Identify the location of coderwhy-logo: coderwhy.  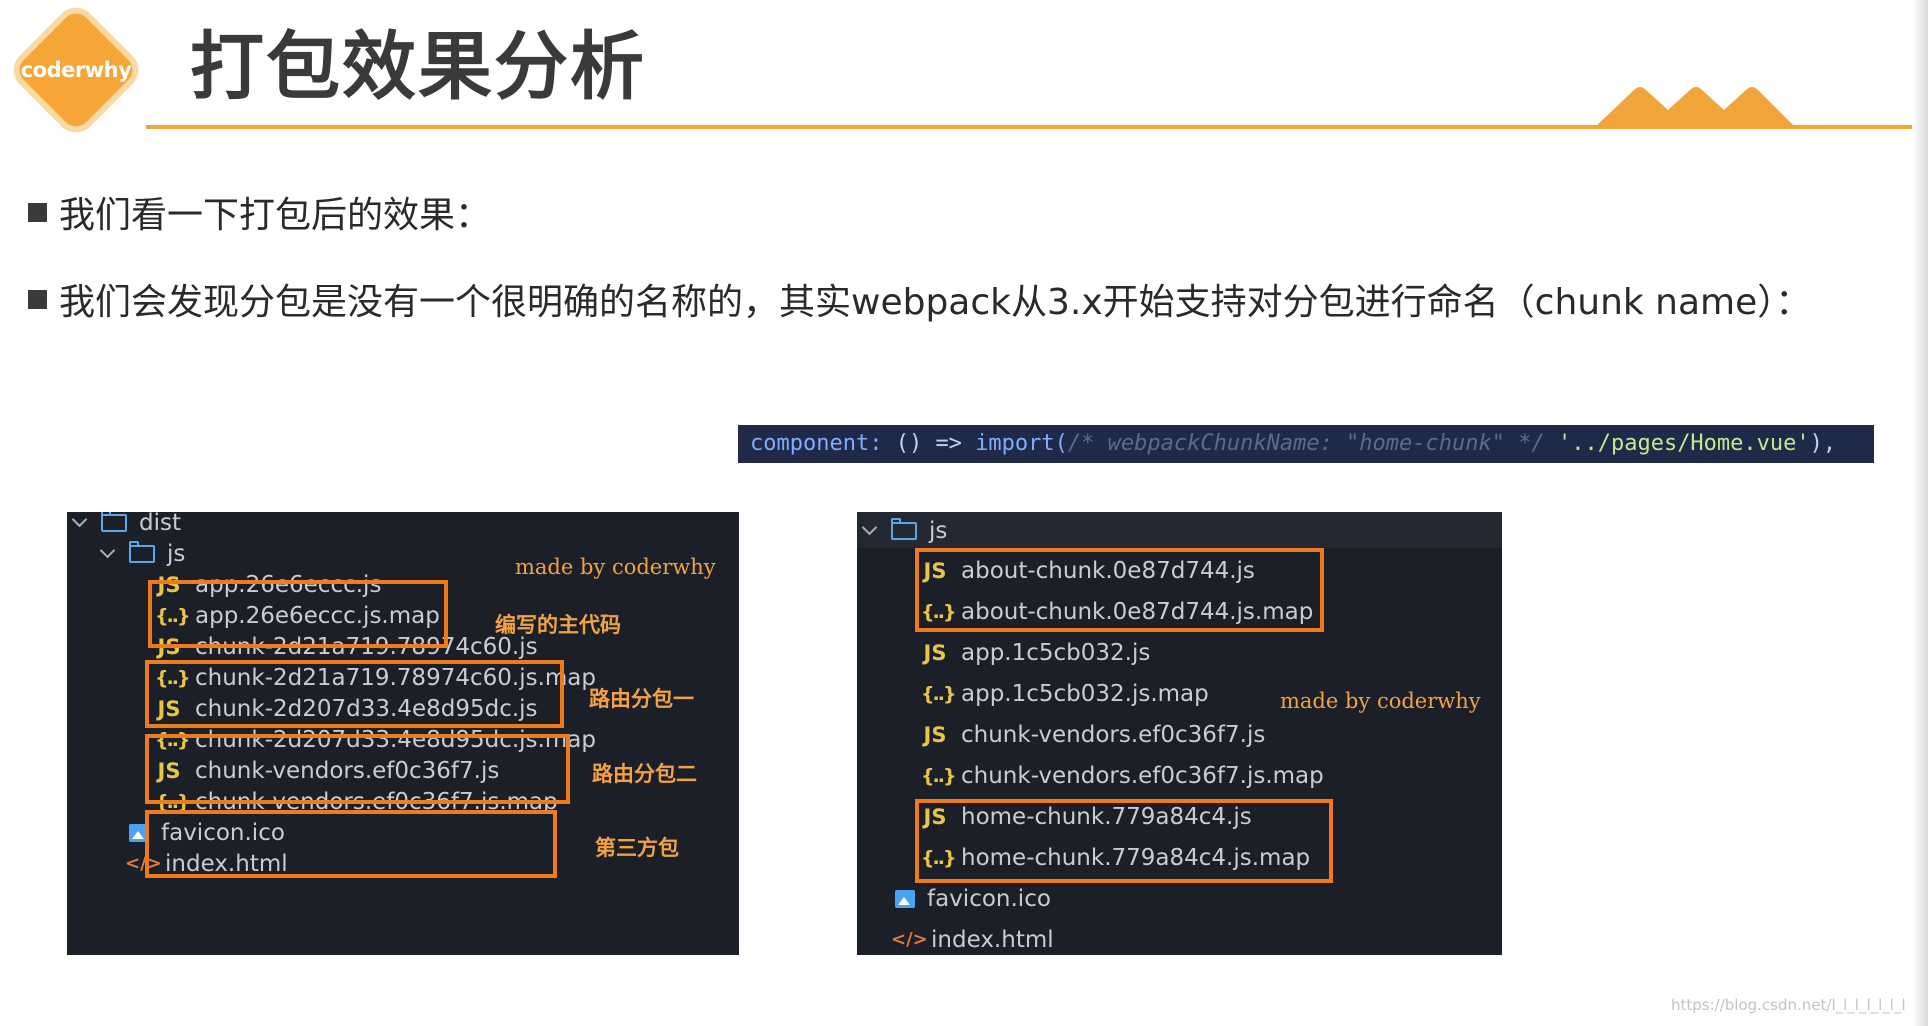
(76, 70).